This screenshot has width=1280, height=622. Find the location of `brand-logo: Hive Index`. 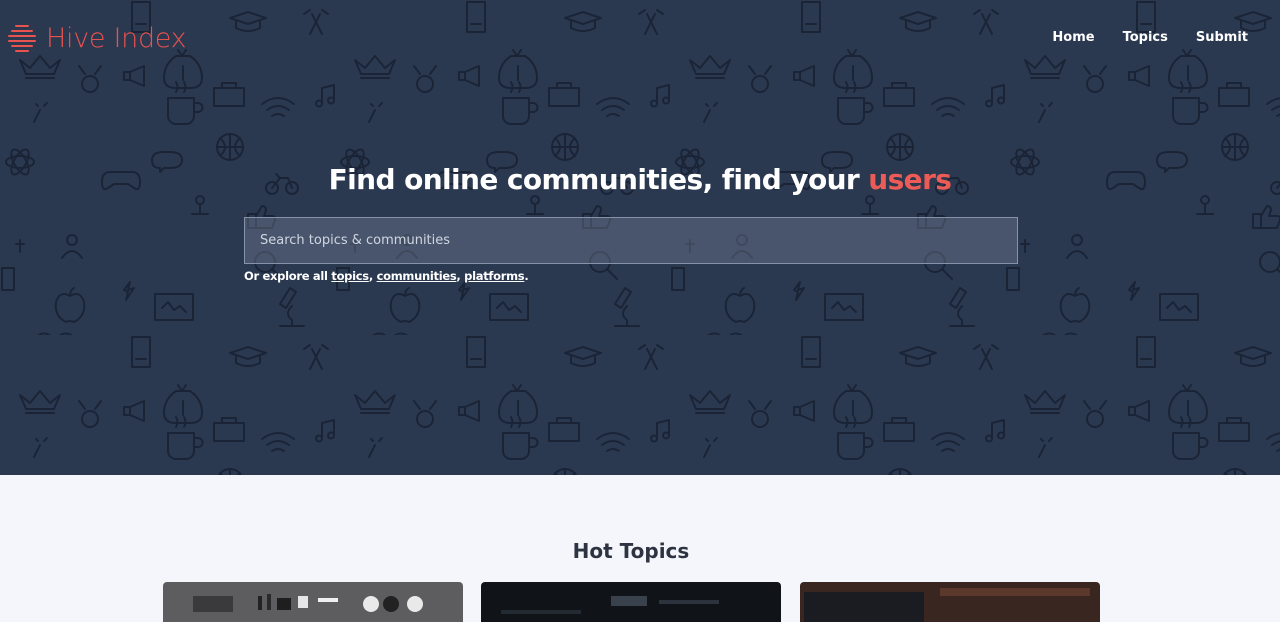

brand-logo: Hive Index is located at coordinates (96, 38).